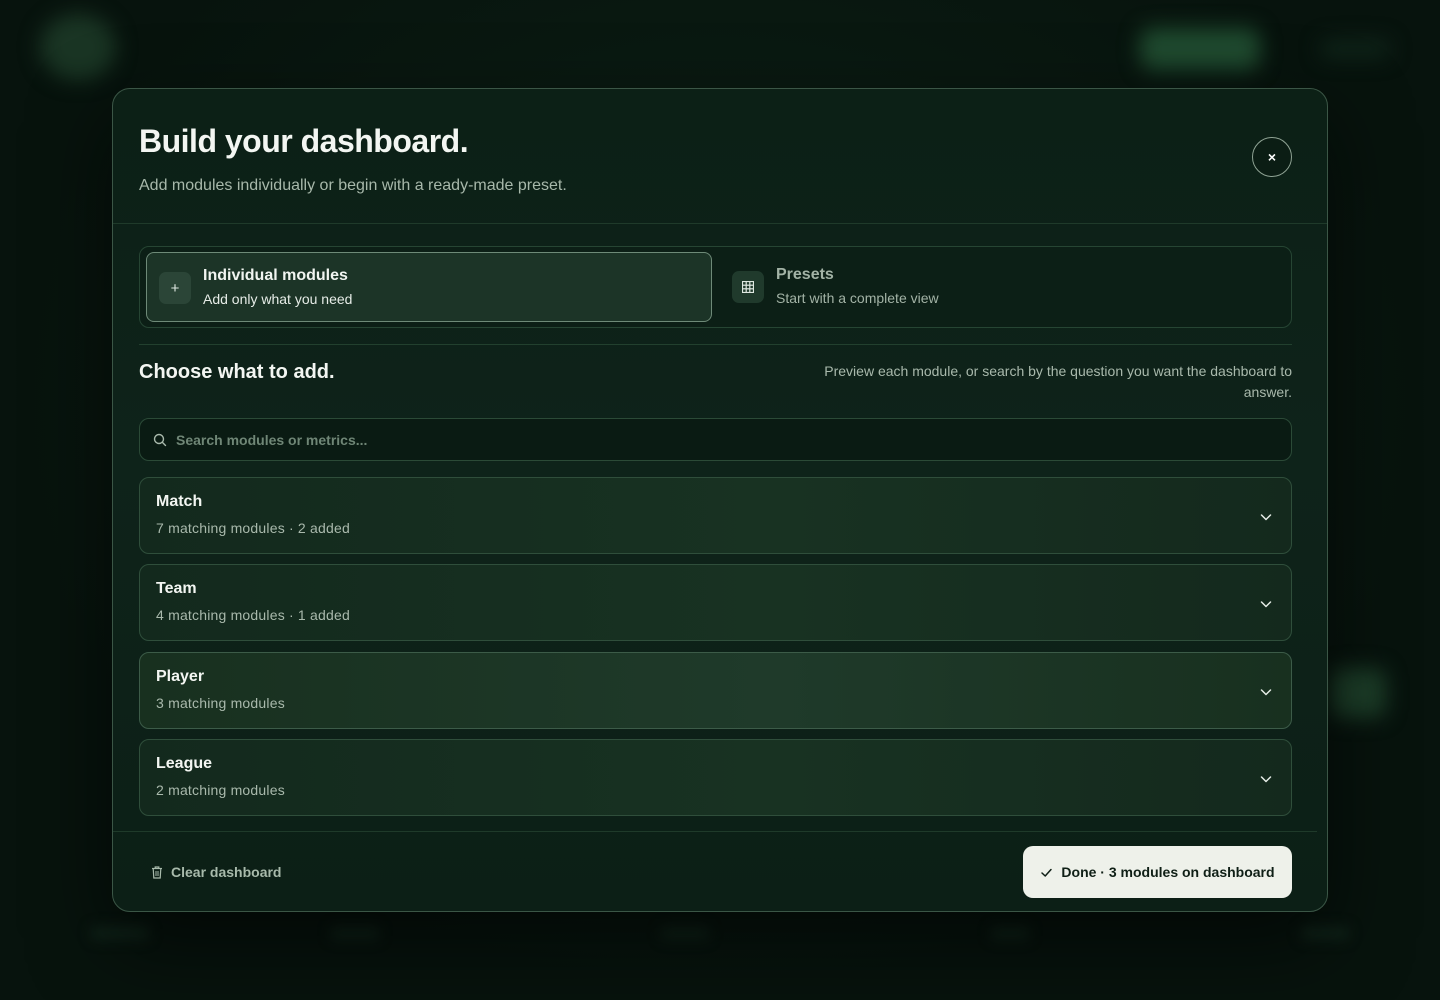 The width and height of the screenshot is (1440, 1000). Describe the element at coordinates (1003, 287) in the screenshot. I see `mode-presets: Presets Start with a complete view` at that location.